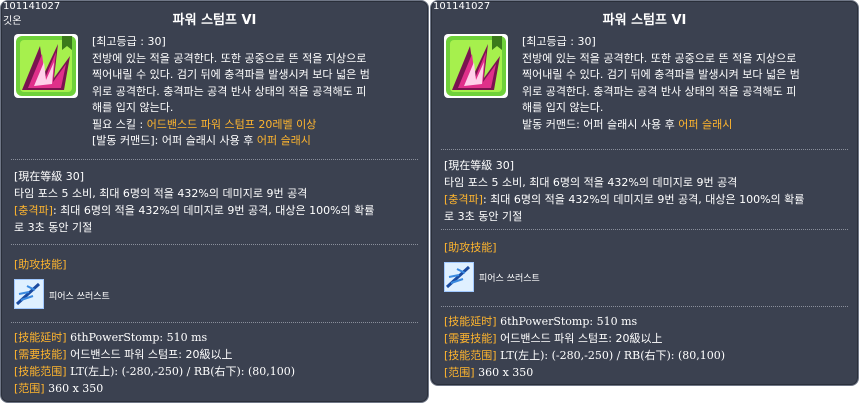 The image size is (860, 404). What do you see at coordinates (231, 124) in the screenshot?
I see `required-skill-value: 어드밴스드 파워 스텀프 20레벨 이상` at bounding box center [231, 124].